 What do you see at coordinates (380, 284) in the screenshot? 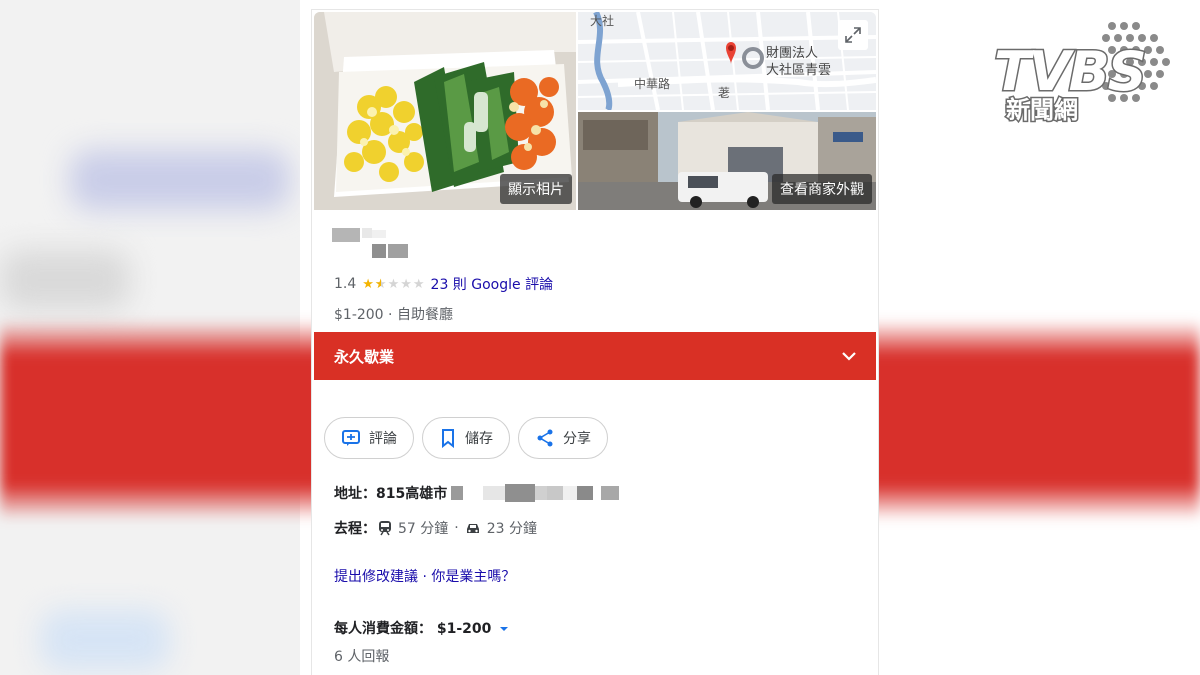
I see `star-half-icon: ★★` at bounding box center [380, 284].